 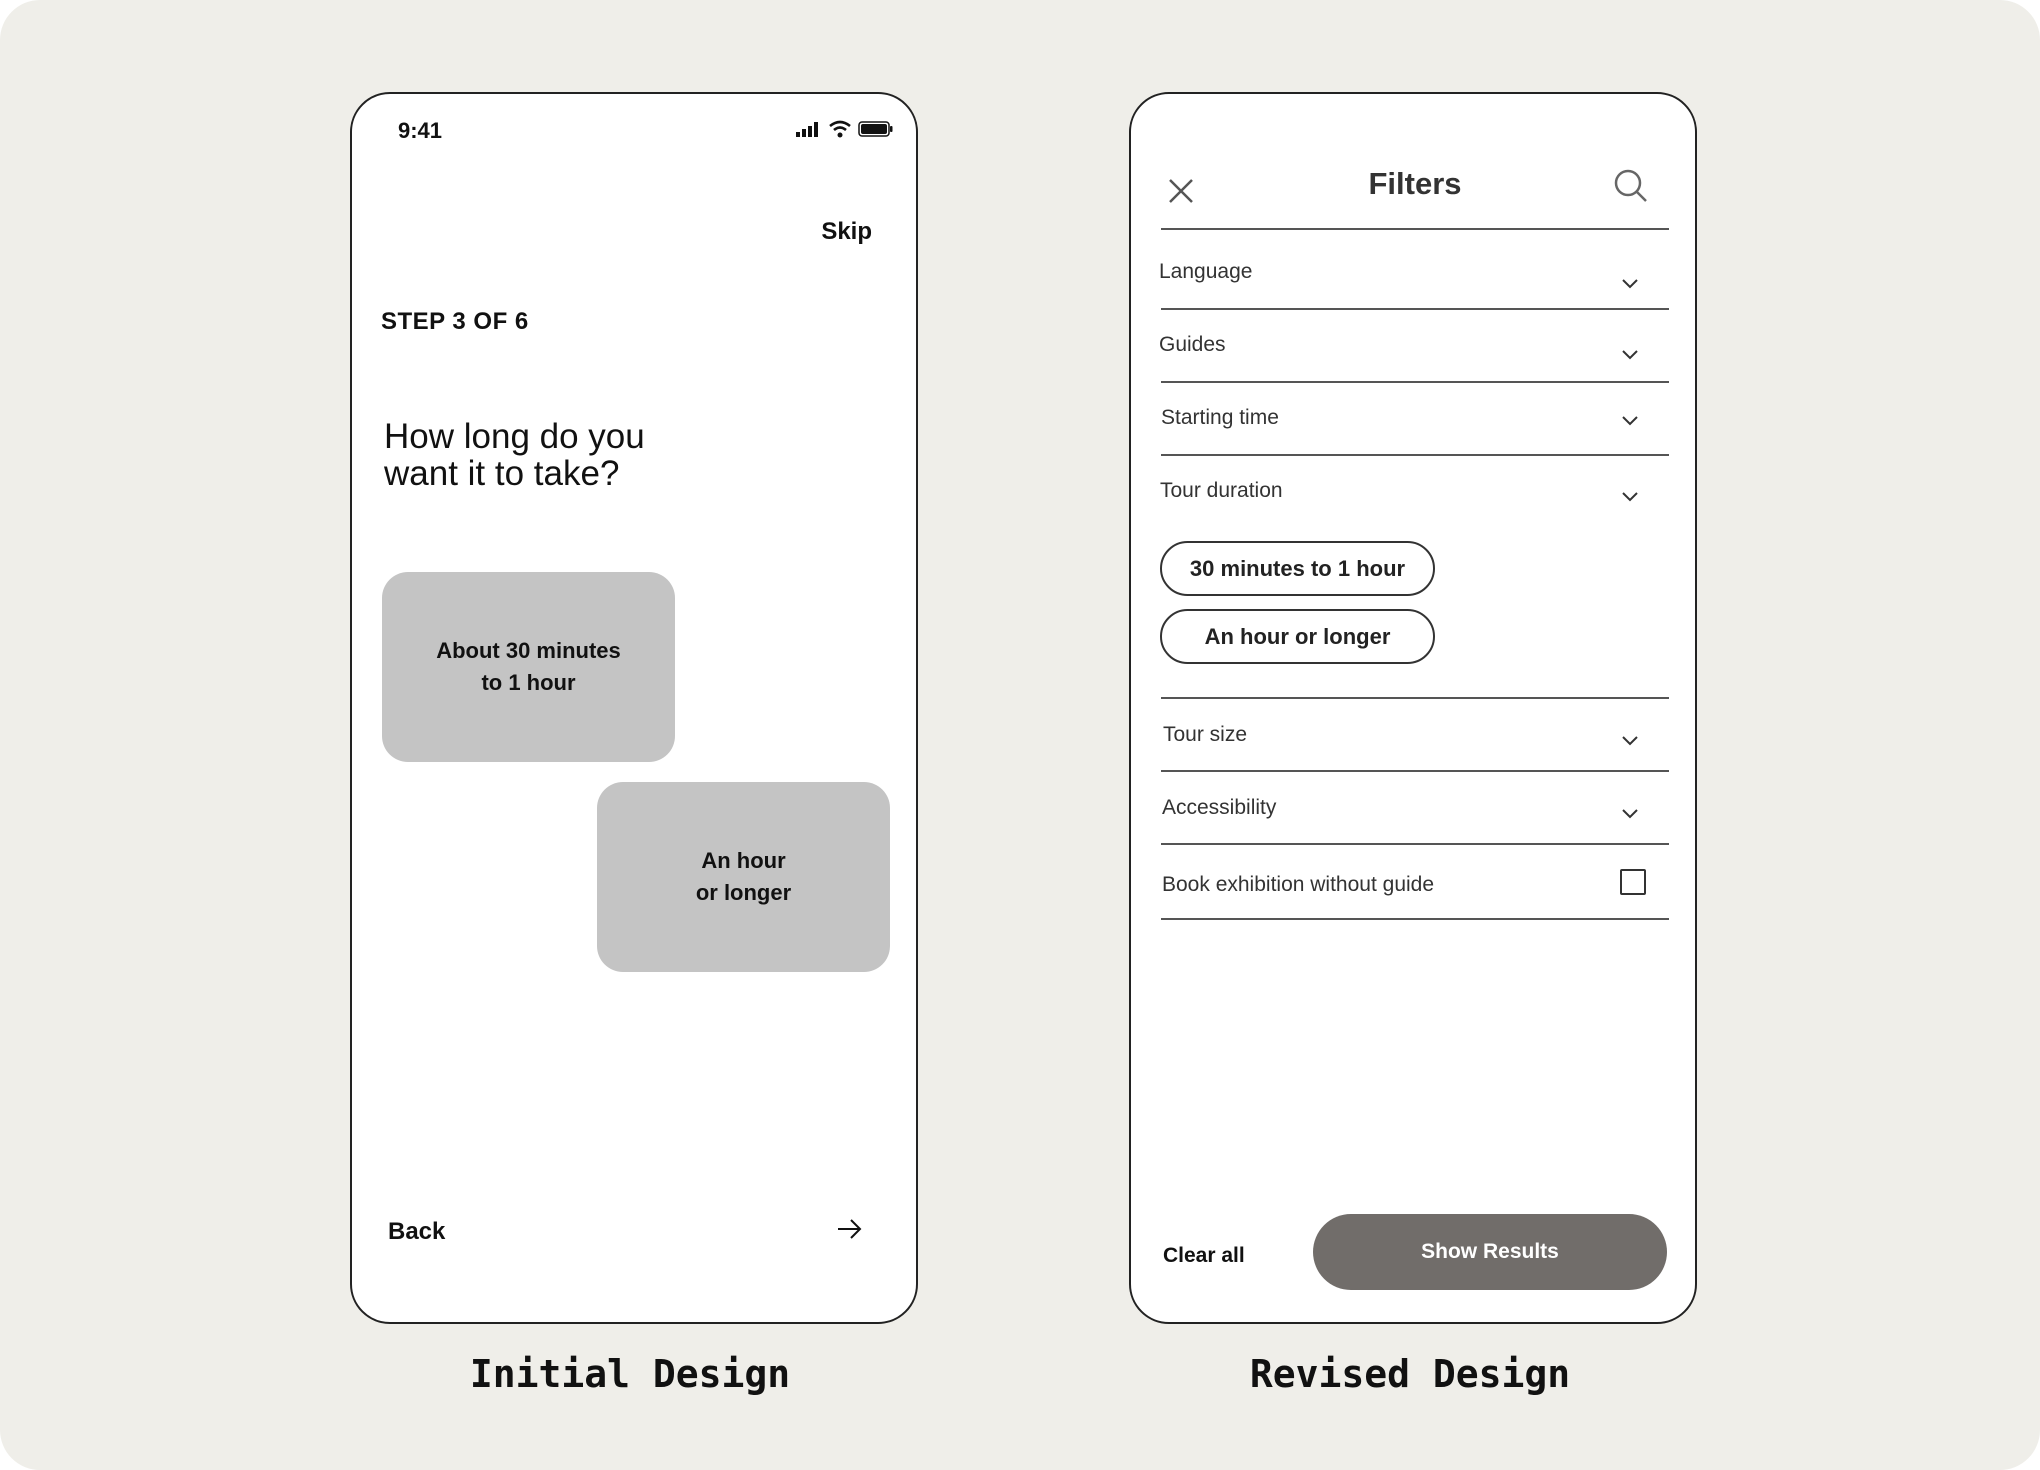 I want to click on question-heading: How long do you want it to take?, so click(x=514, y=455).